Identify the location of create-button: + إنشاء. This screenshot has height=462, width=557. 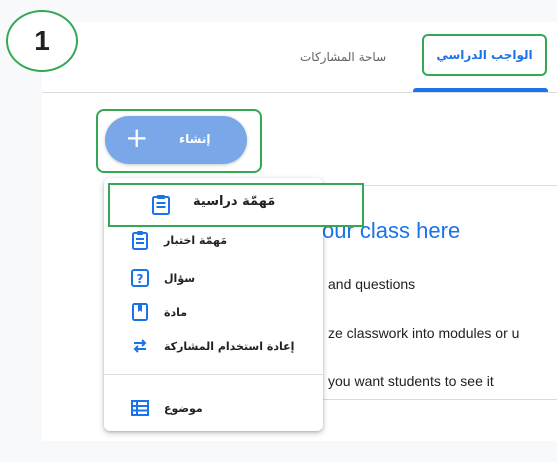
(176, 140).